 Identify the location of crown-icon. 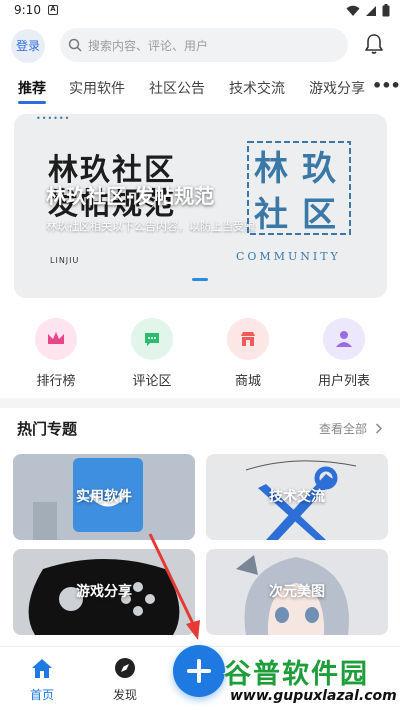
(56, 339).